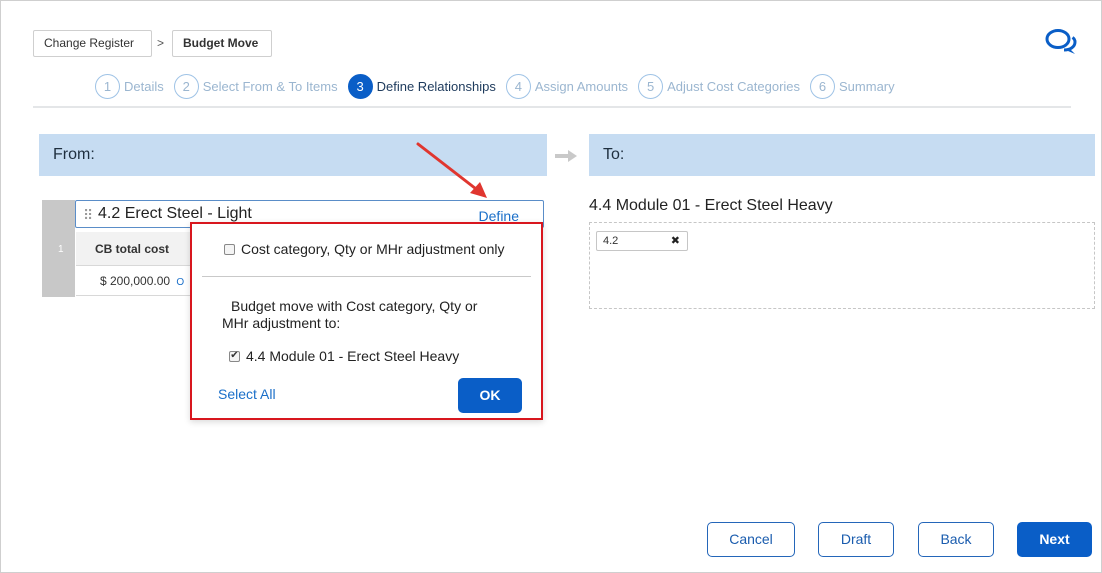 The height and width of the screenshot is (573, 1102). I want to click on step-number: 1, so click(107, 86).